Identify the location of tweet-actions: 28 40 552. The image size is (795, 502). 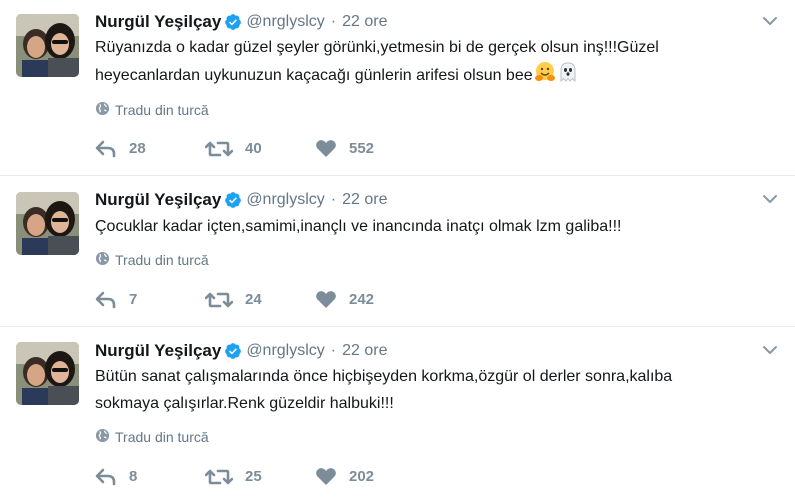
(260, 148).